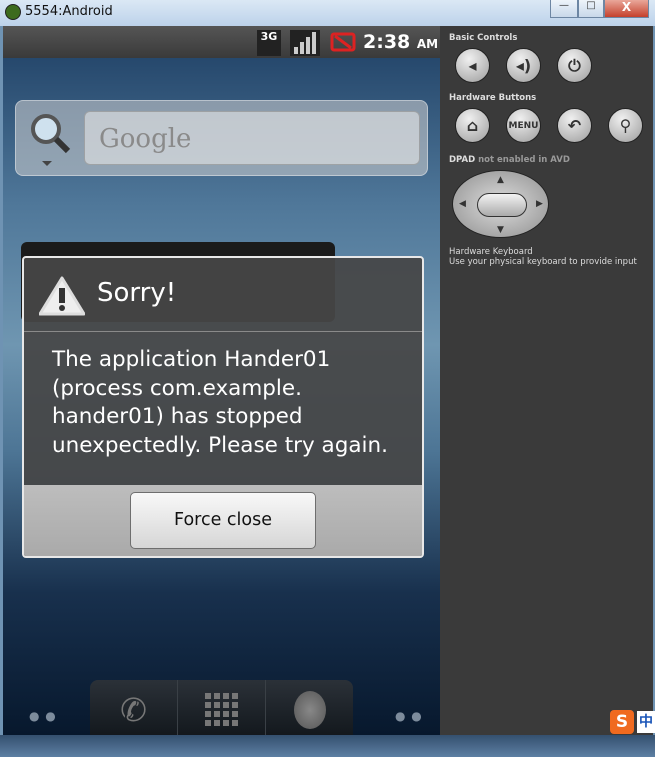 This screenshot has width=655, height=757. I want to click on google-search-widget: Google, so click(221, 138).